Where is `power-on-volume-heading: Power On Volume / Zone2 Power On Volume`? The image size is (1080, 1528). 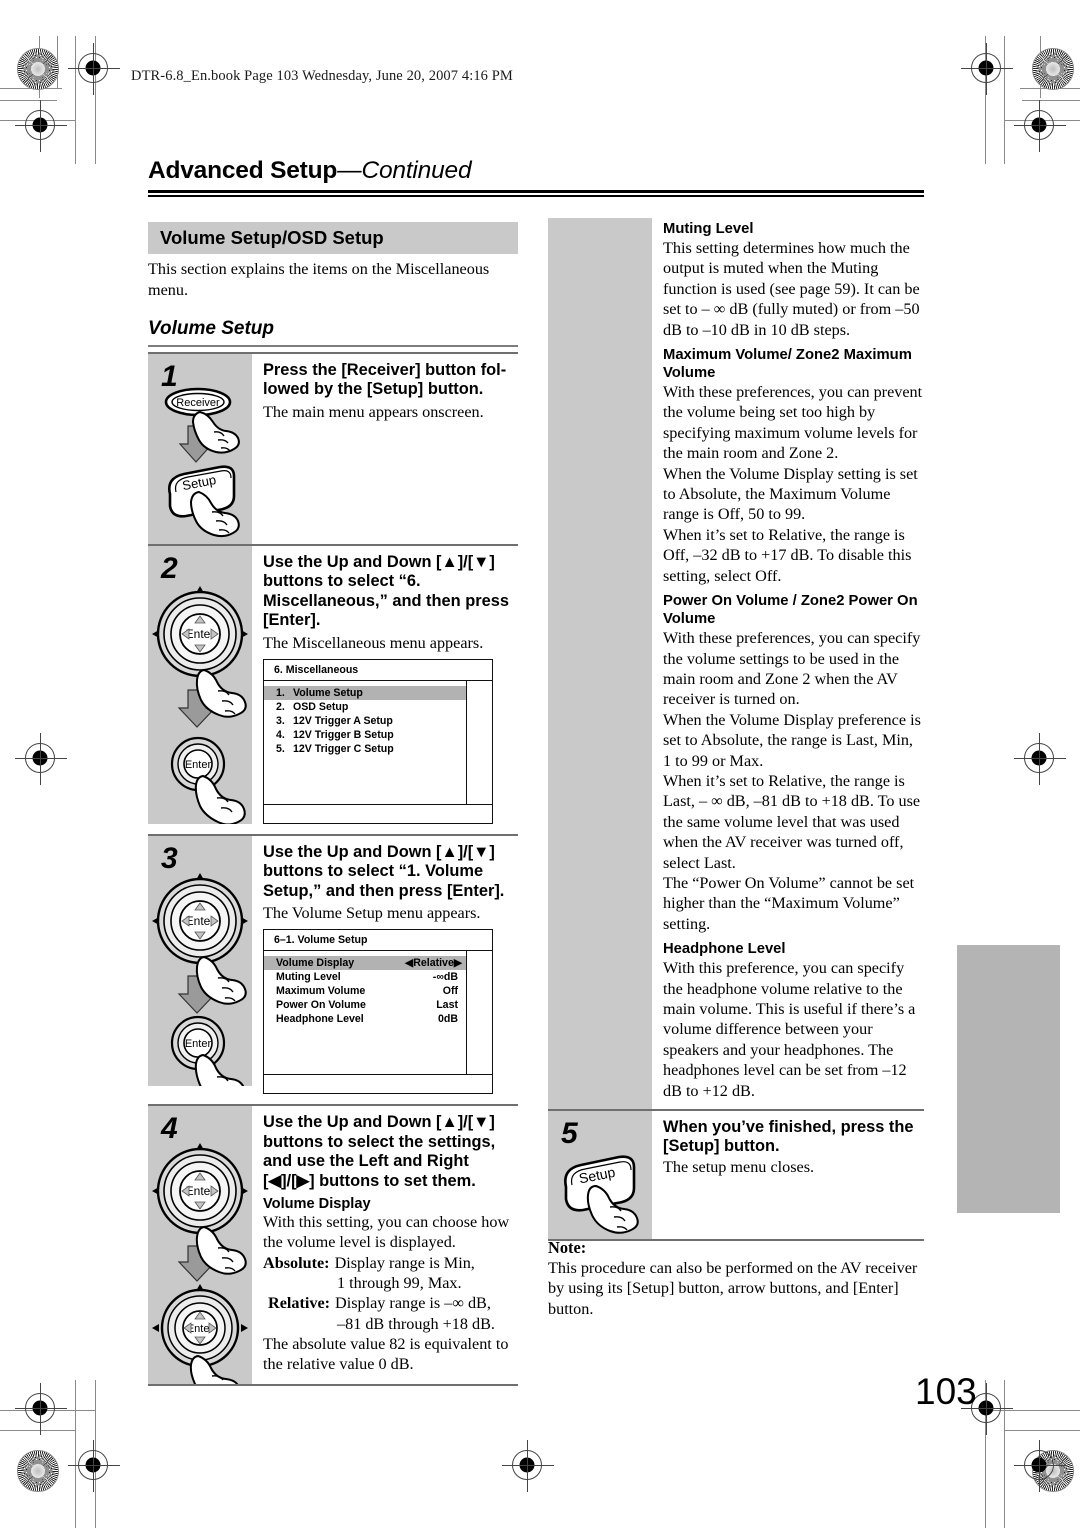
power-on-volume-heading: Power On Volume / Zone2 Power On Volume is located at coordinates (790, 610).